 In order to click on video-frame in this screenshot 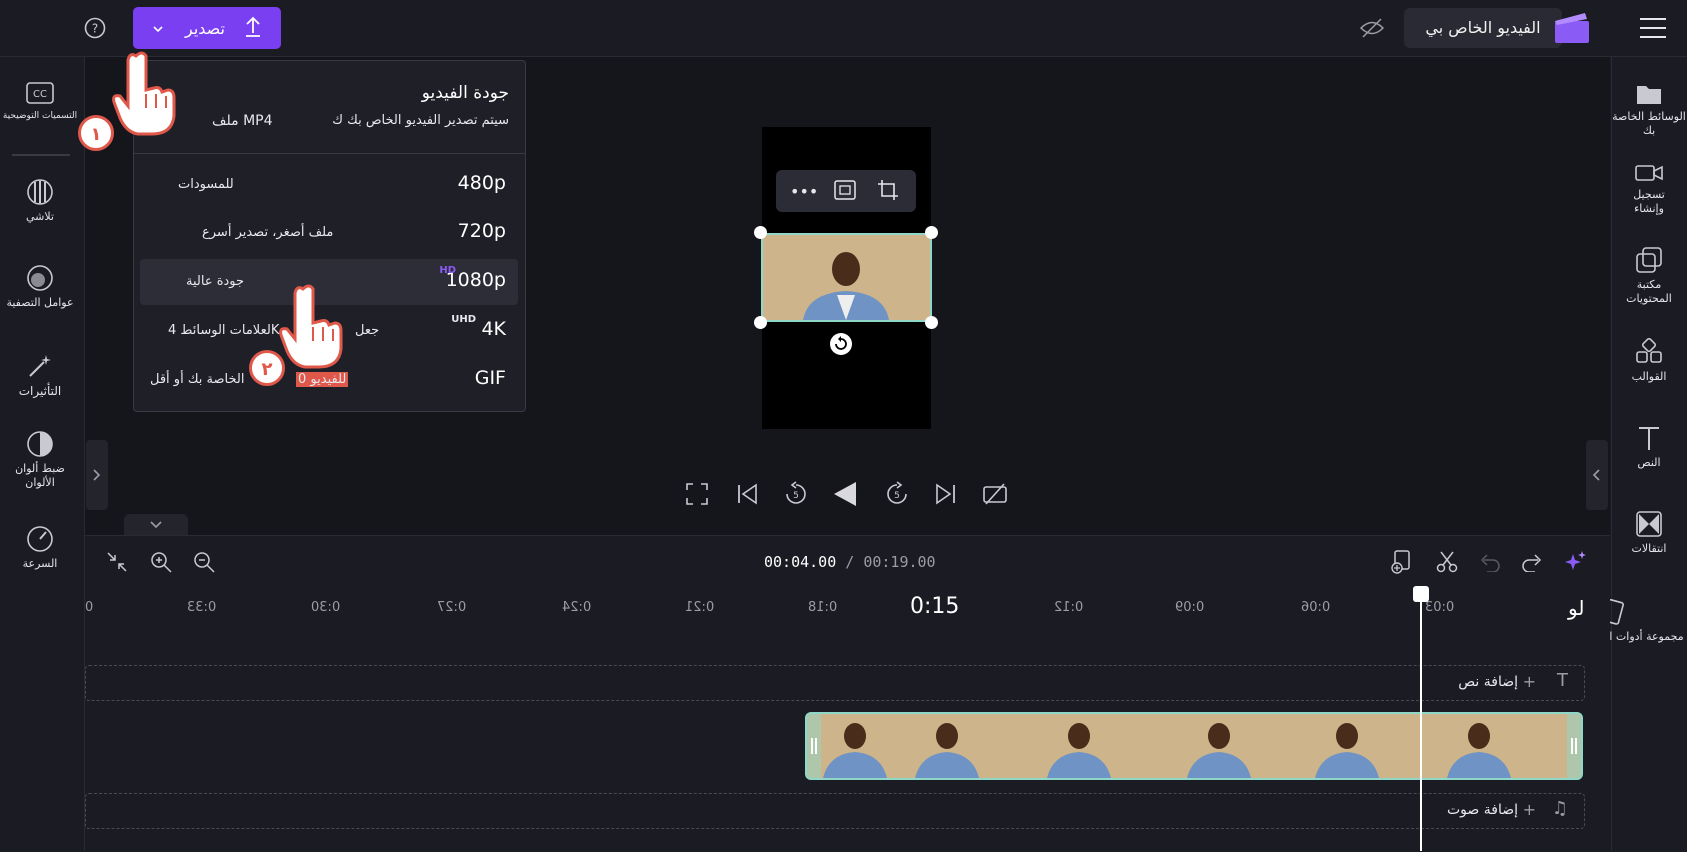, I will do `click(846, 277)`.